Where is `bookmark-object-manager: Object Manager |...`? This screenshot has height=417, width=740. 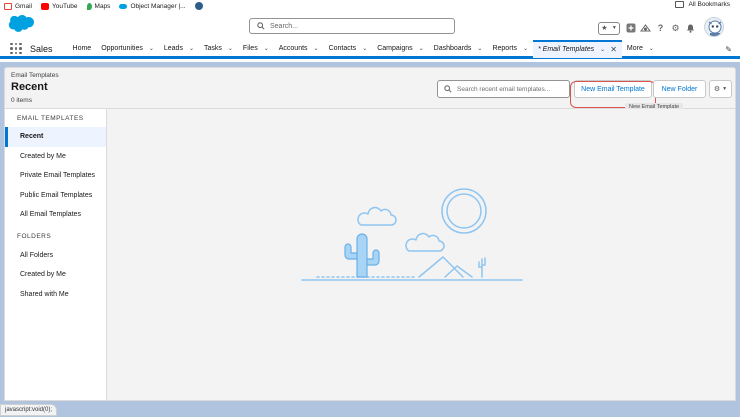 bookmark-object-manager: Object Manager |... is located at coordinates (152, 6).